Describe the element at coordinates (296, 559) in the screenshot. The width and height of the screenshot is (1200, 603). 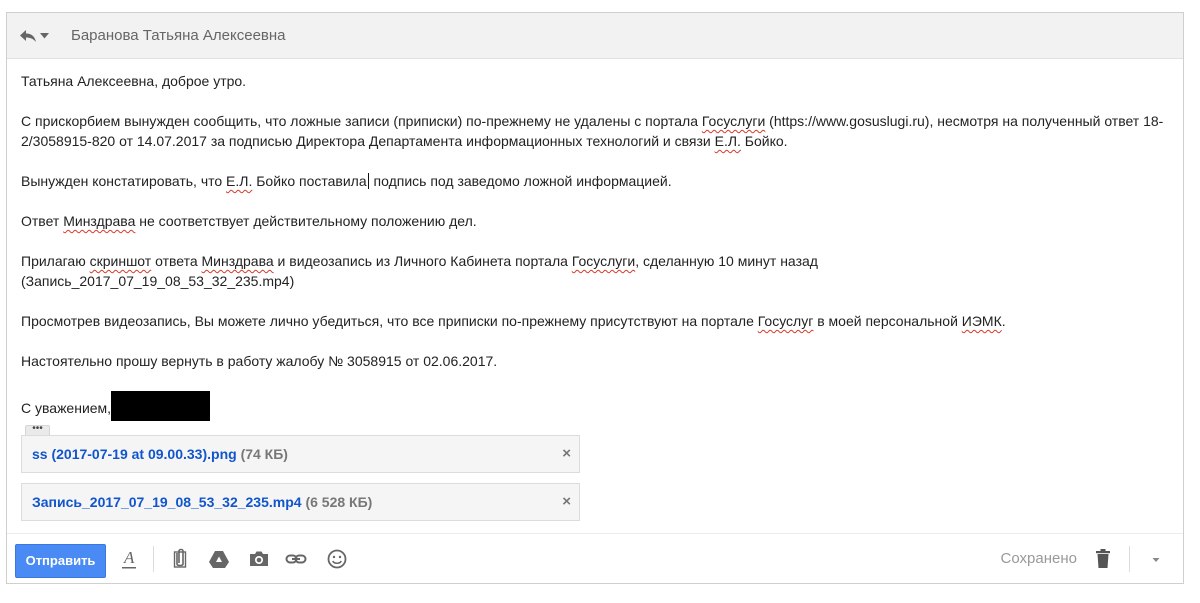
I see `link-icon` at that location.